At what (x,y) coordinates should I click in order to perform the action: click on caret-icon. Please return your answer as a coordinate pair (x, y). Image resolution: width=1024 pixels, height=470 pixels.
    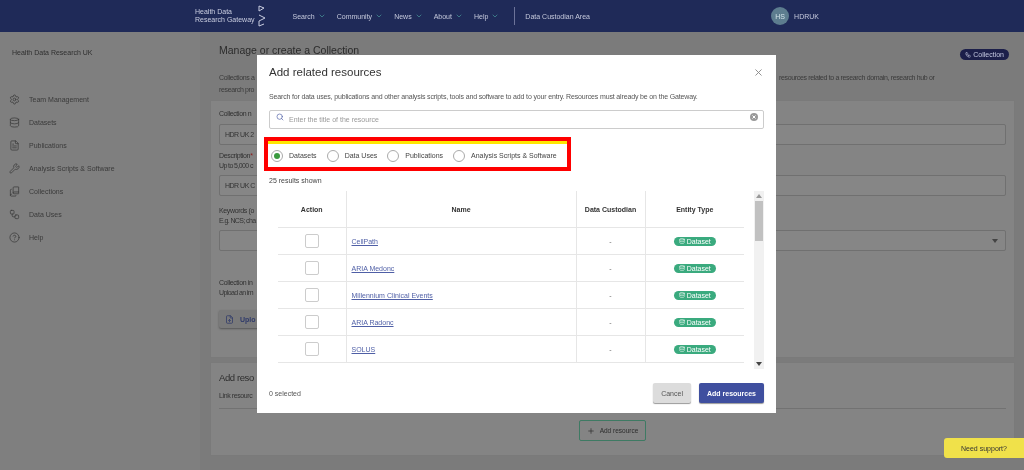
    Looking at the image, I should click on (995, 240).